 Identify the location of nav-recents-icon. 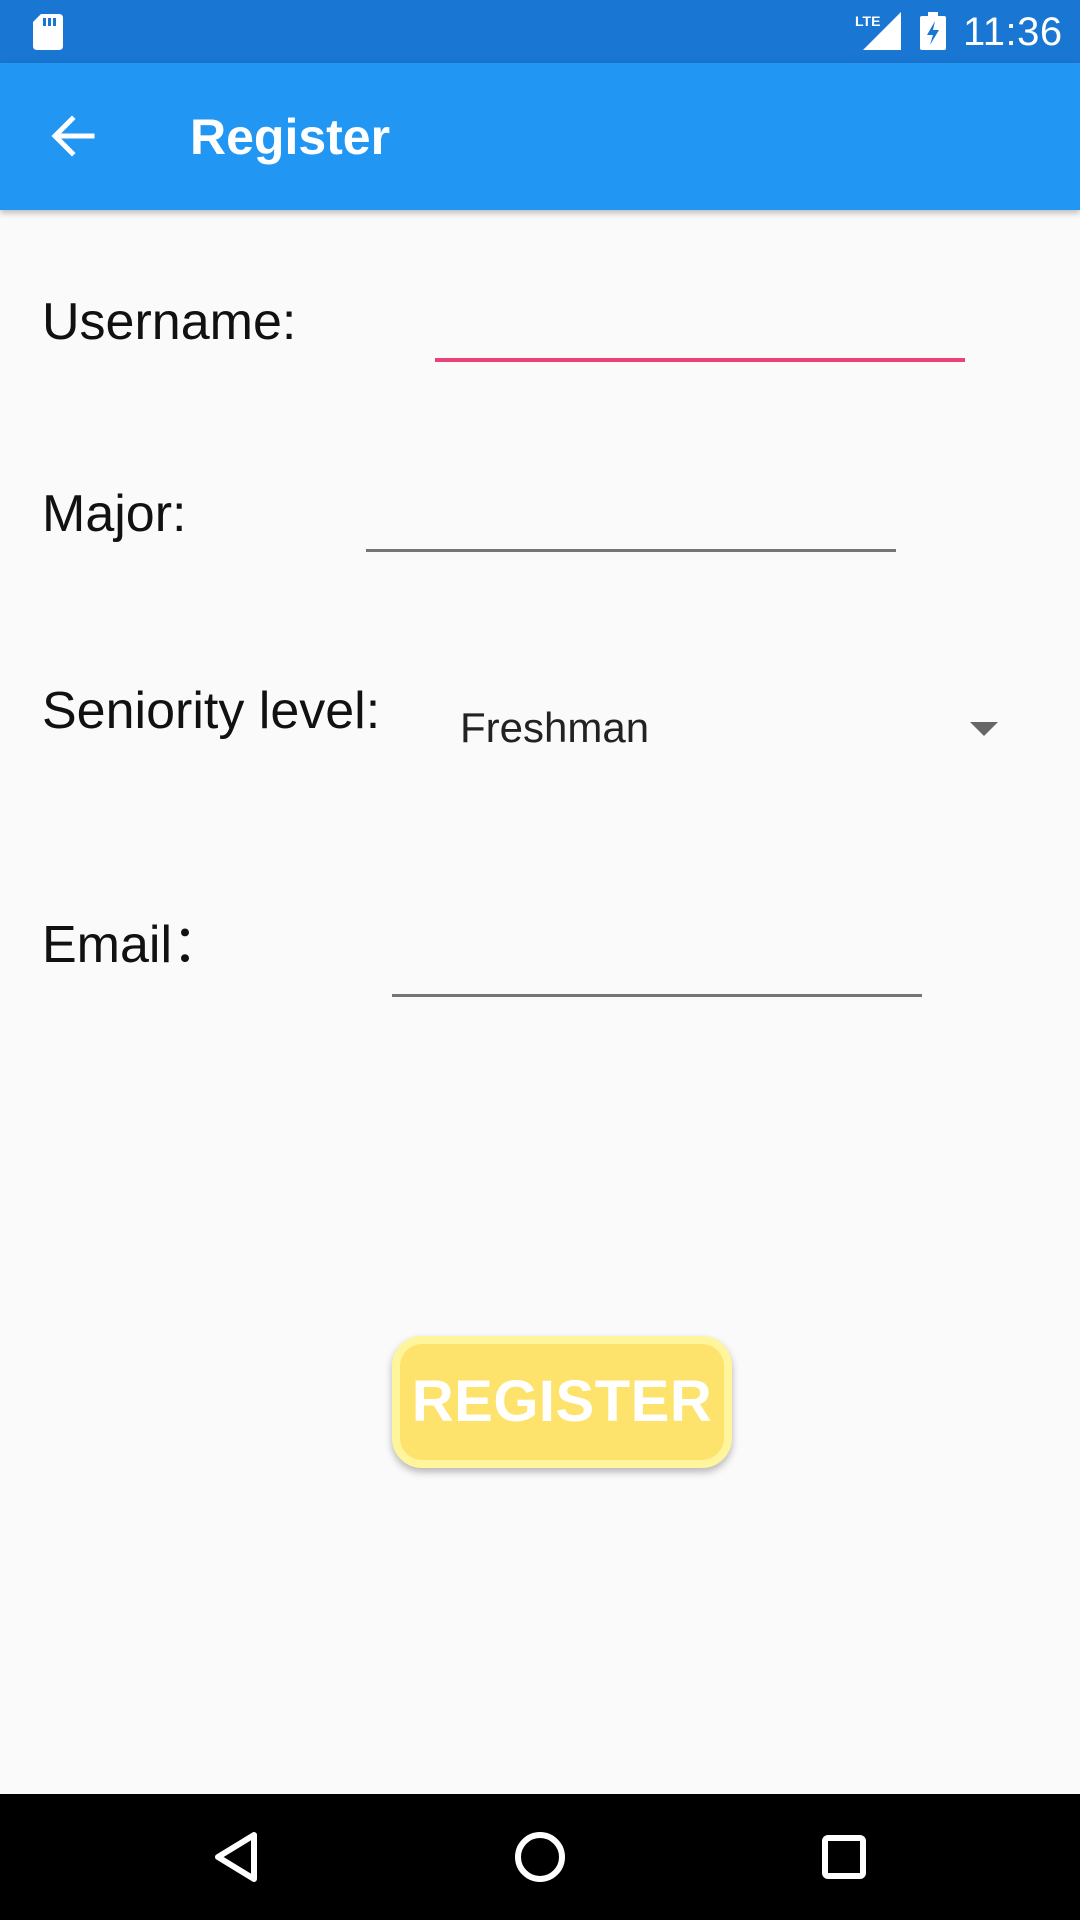
(844, 1857).